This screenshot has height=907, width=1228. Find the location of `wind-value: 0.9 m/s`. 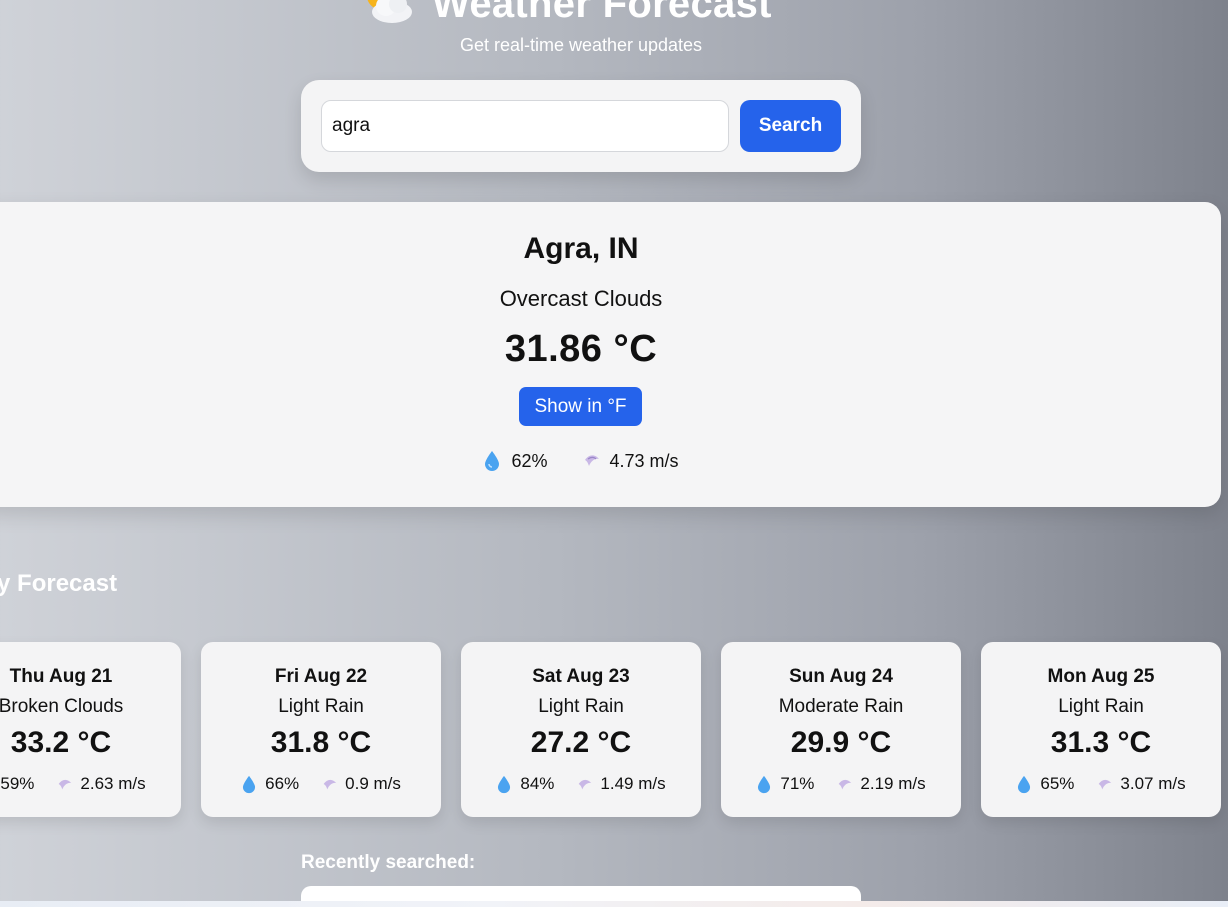

wind-value: 0.9 m/s is located at coordinates (373, 783).